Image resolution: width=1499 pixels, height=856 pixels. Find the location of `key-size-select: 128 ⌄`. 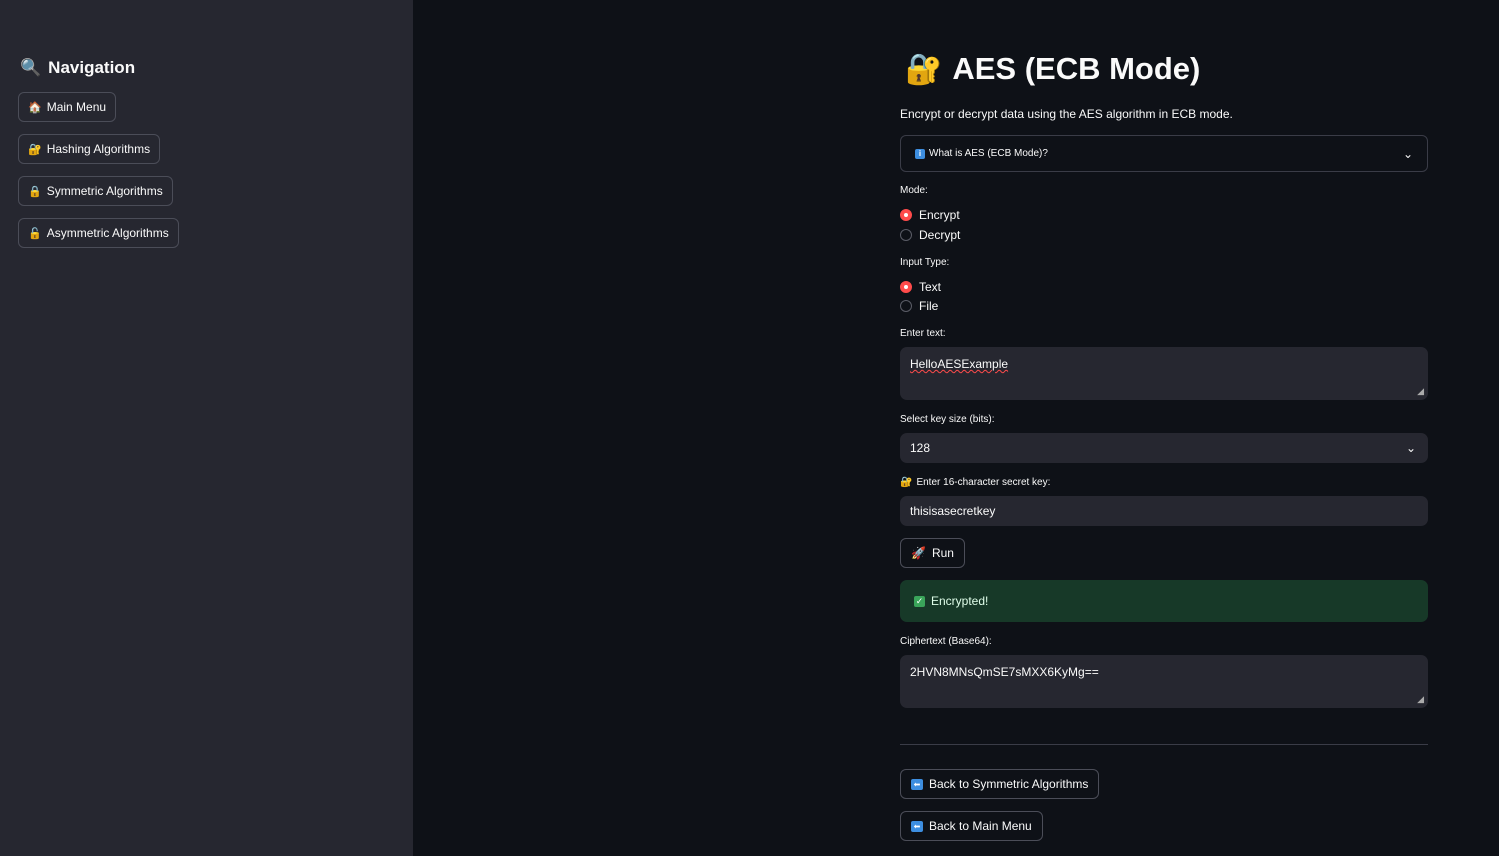

key-size-select: 128 ⌄ is located at coordinates (1164, 448).